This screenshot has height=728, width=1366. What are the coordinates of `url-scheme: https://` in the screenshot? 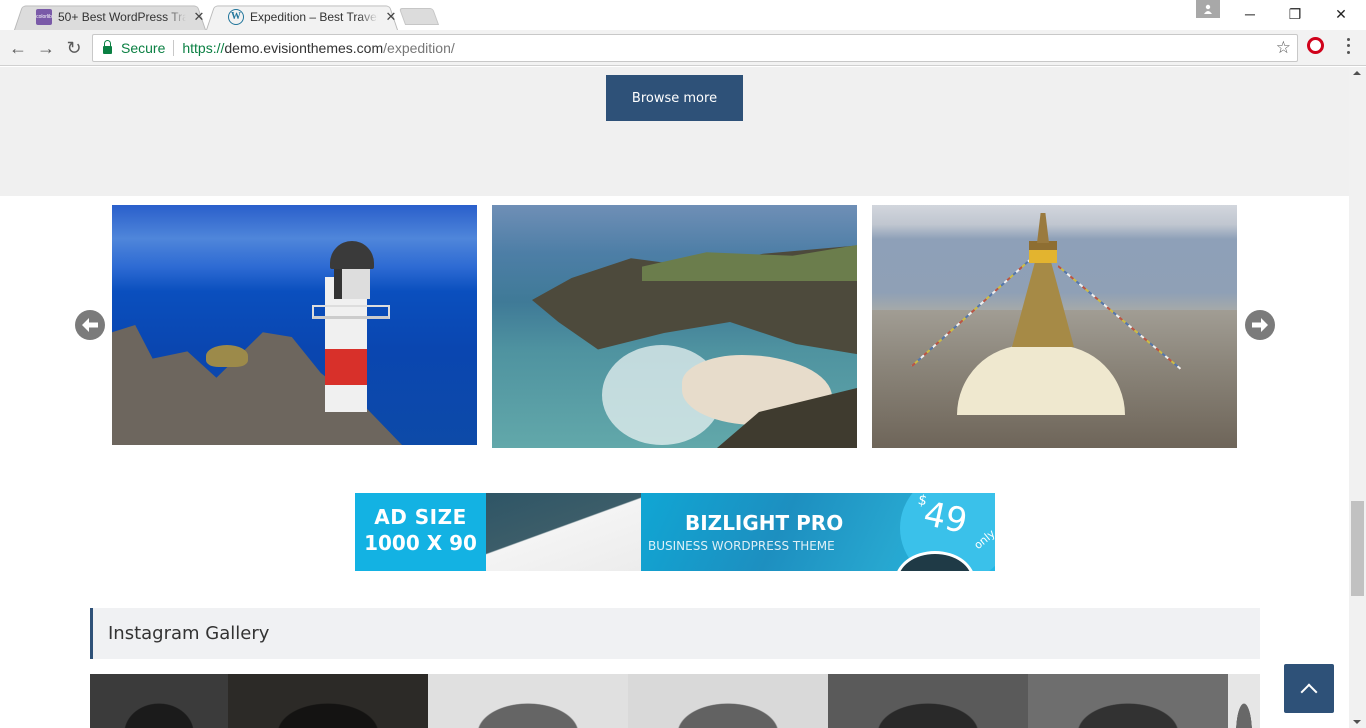 It's located at (203, 48).